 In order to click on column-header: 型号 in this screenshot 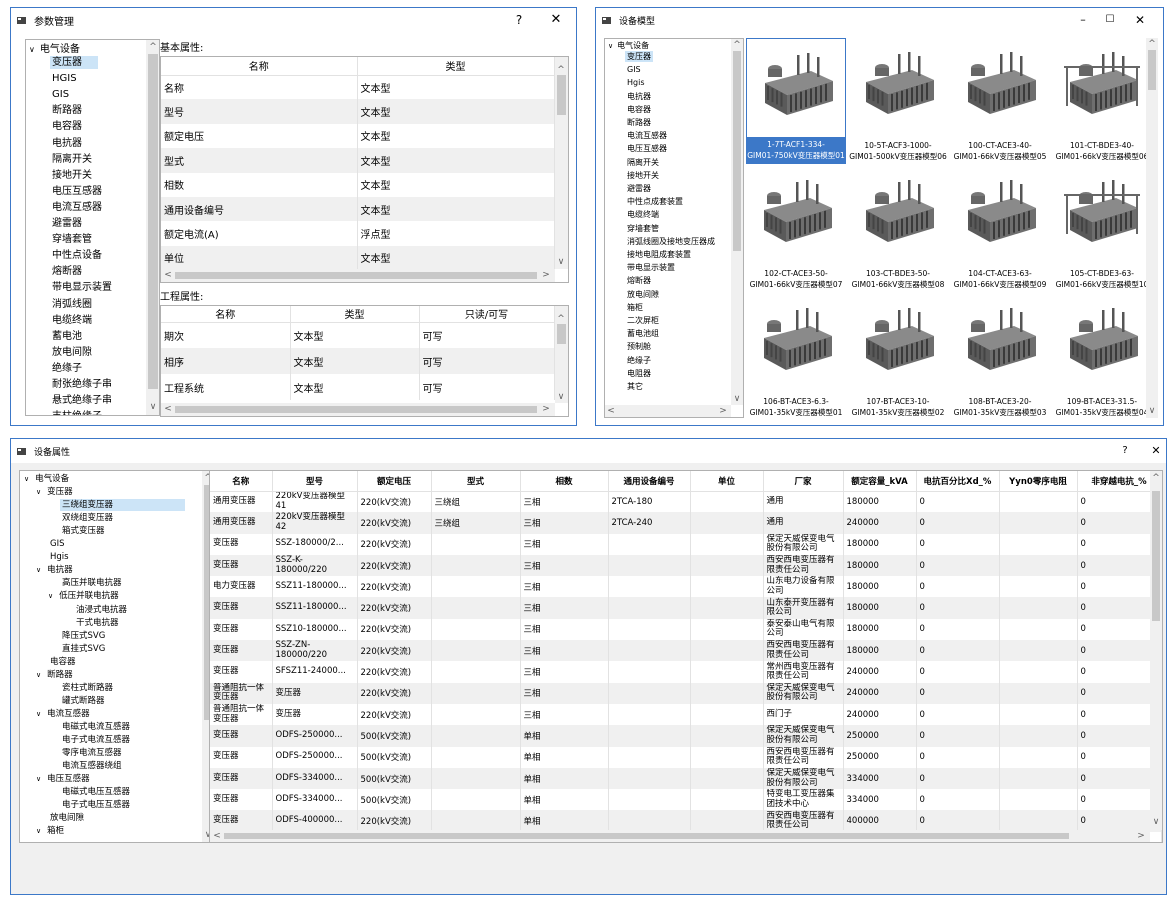, I will do `click(315, 481)`.